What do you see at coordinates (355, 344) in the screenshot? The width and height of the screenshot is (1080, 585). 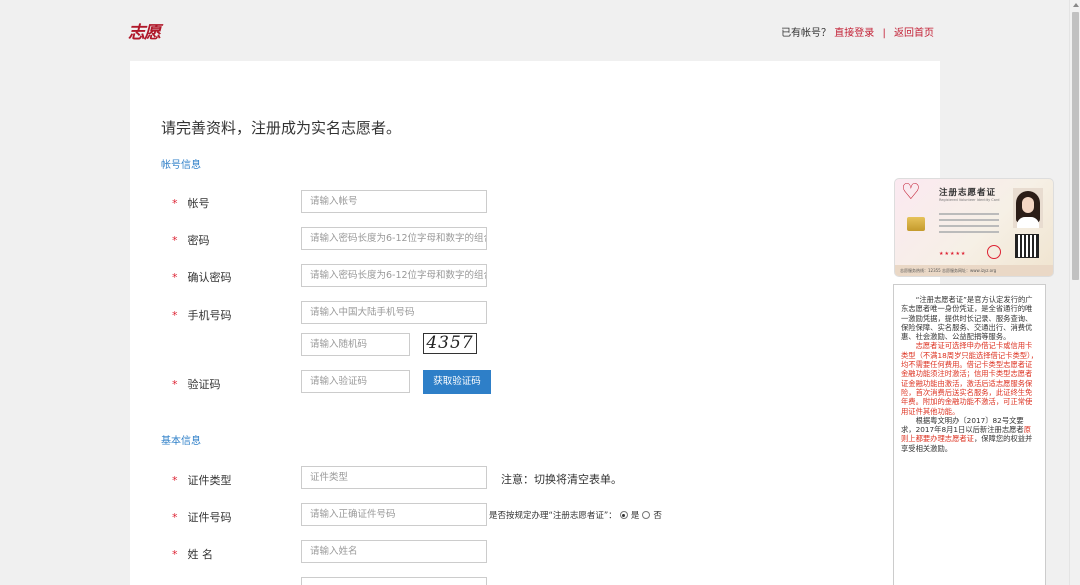 I see `random-code-input: 请输入随机码` at bounding box center [355, 344].